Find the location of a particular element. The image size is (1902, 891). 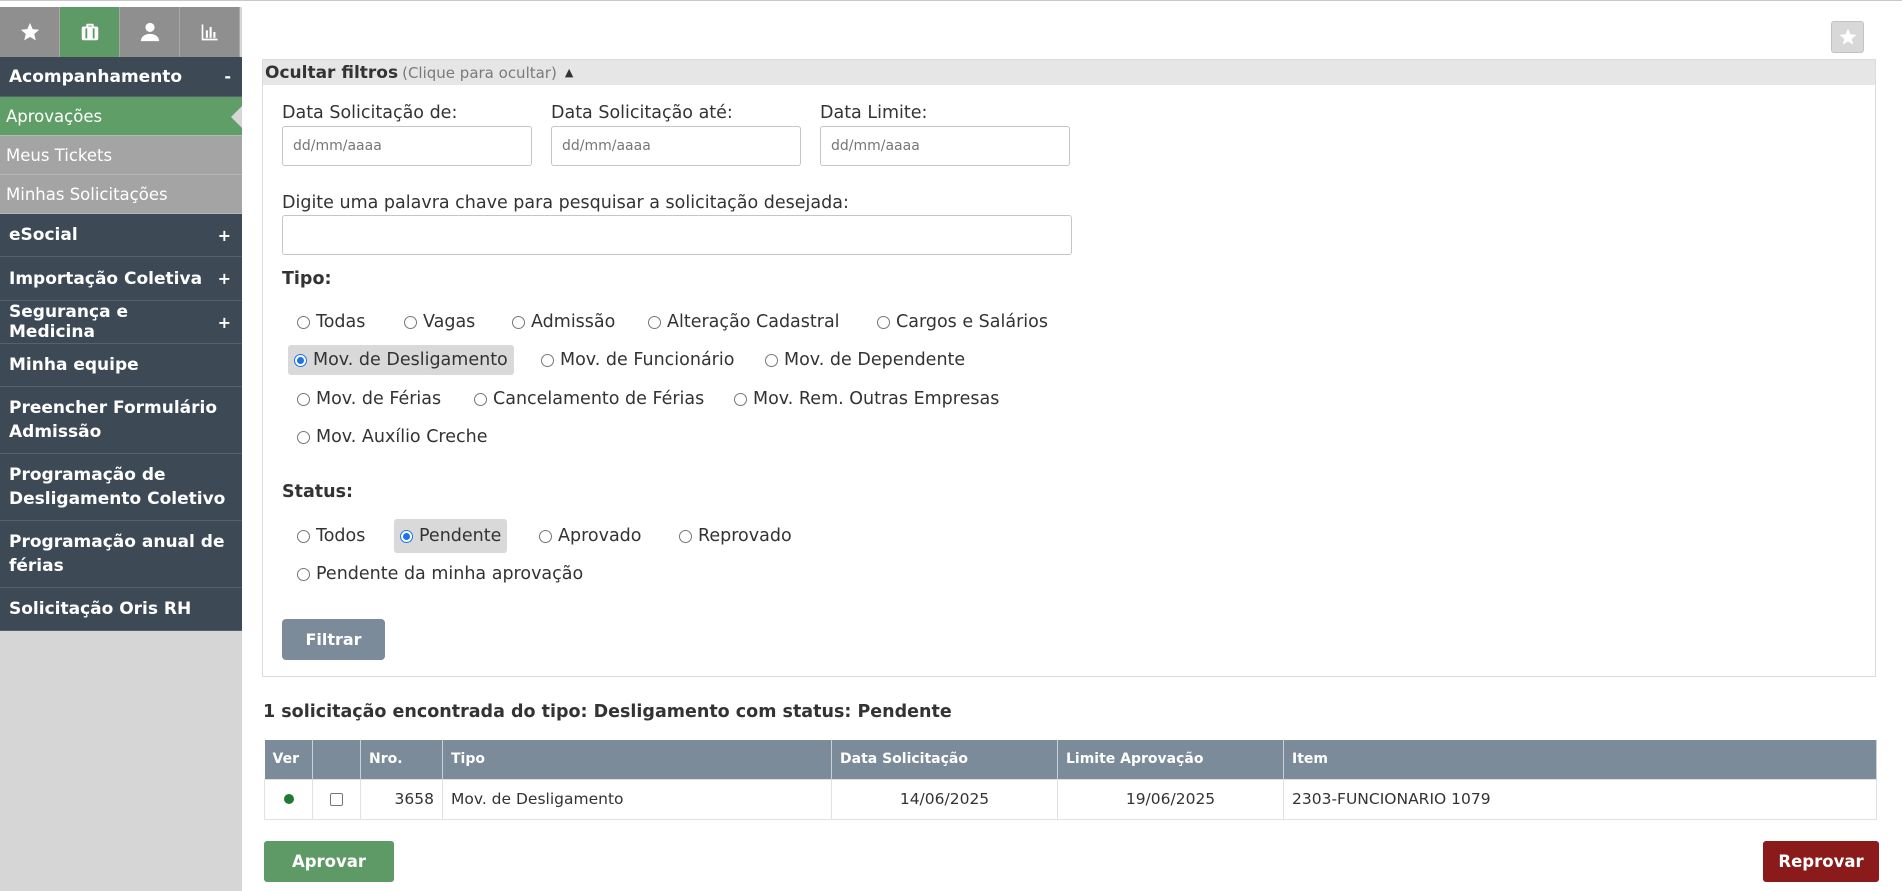

status-option-todos: Todos is located at coordinates (331, 536).